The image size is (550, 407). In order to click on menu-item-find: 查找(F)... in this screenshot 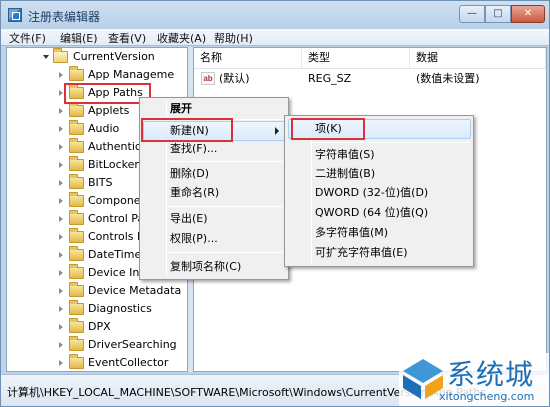, I will do `click(193, 149)`.